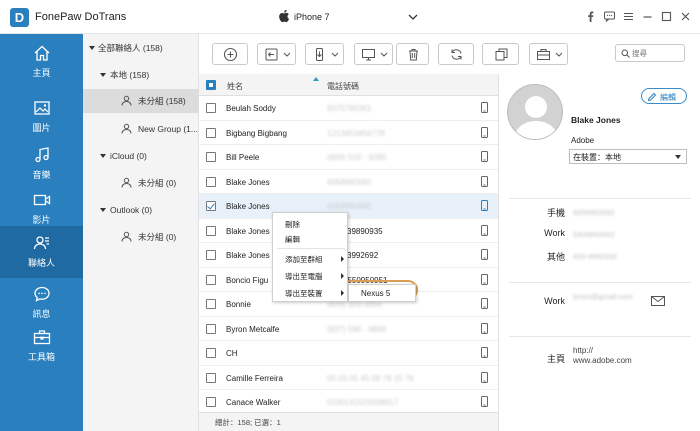 The width and height of the screenshot is (700, 431). I want to click on table-row: Camille Ferreira 05 03 05 45 06 78 15 76, so click(348, 378).